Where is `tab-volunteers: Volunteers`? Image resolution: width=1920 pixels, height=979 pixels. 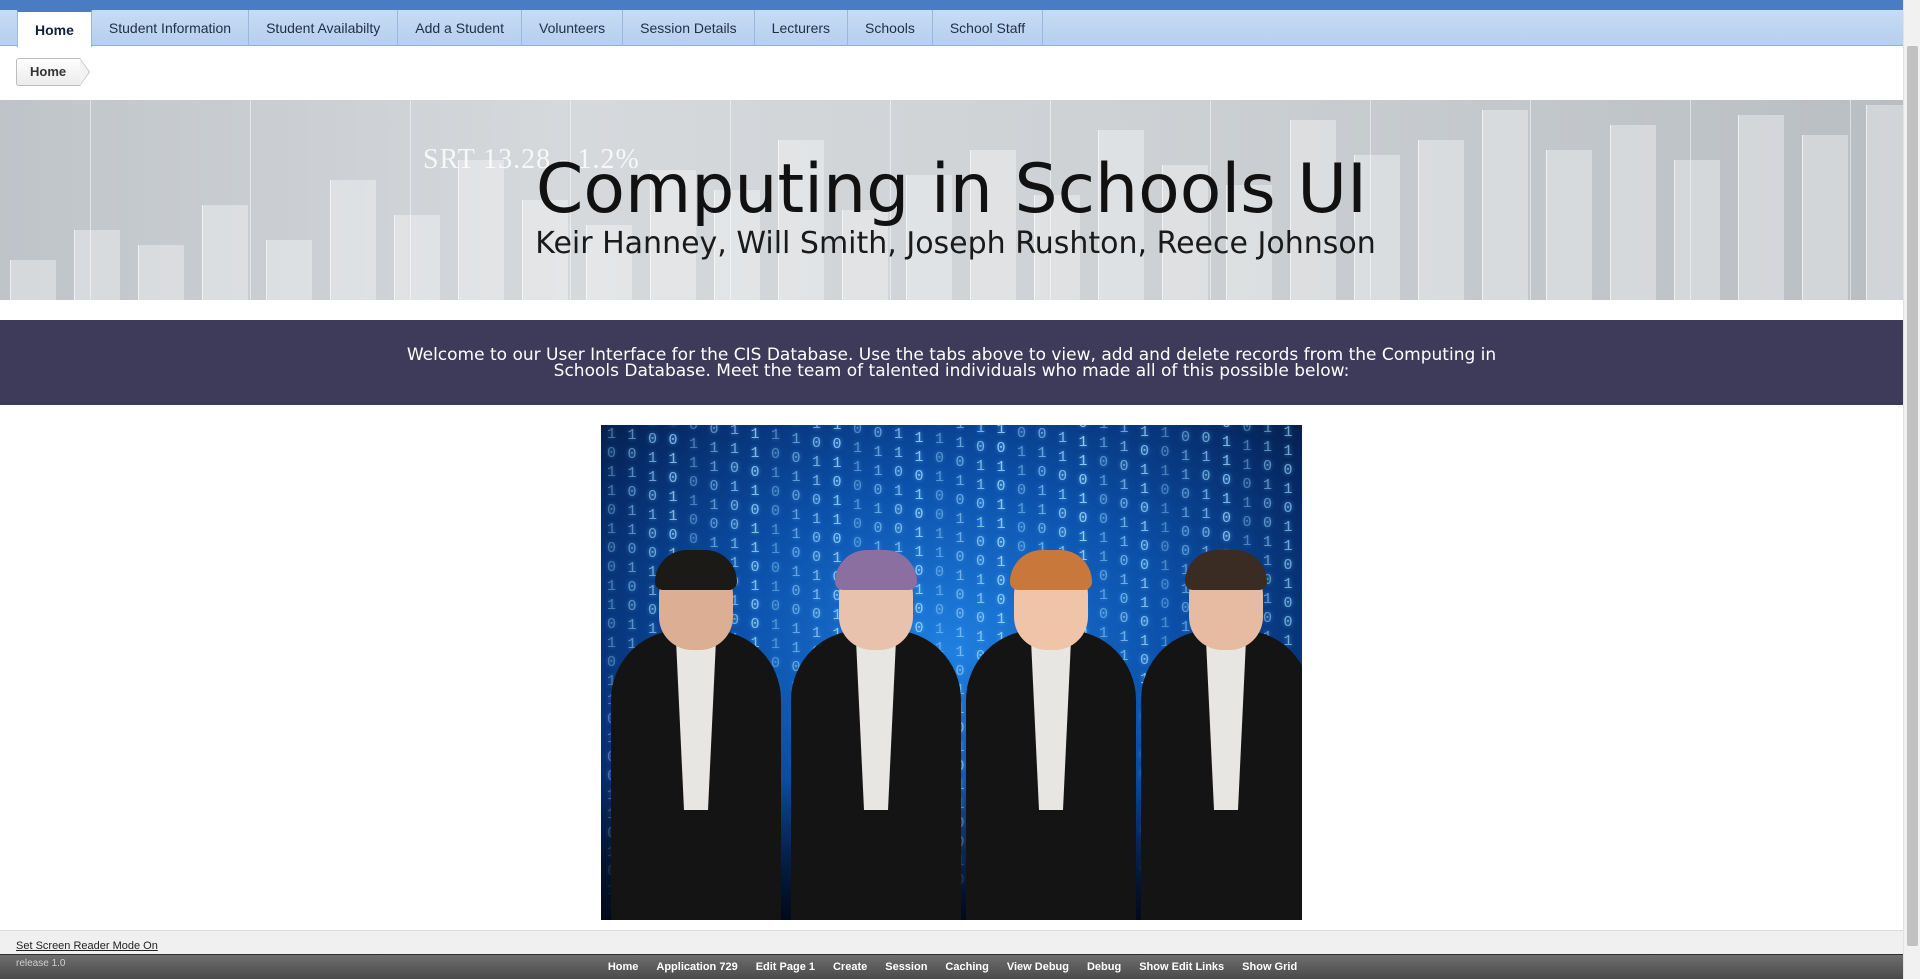 tab-volunteers: Volunteers is located at coordinates (573, 28).